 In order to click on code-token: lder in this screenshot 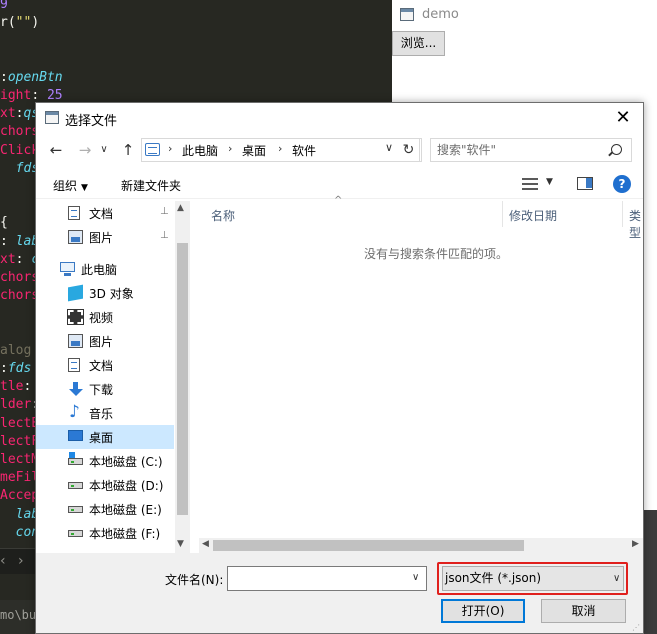, I will do `click(16, 405)`.